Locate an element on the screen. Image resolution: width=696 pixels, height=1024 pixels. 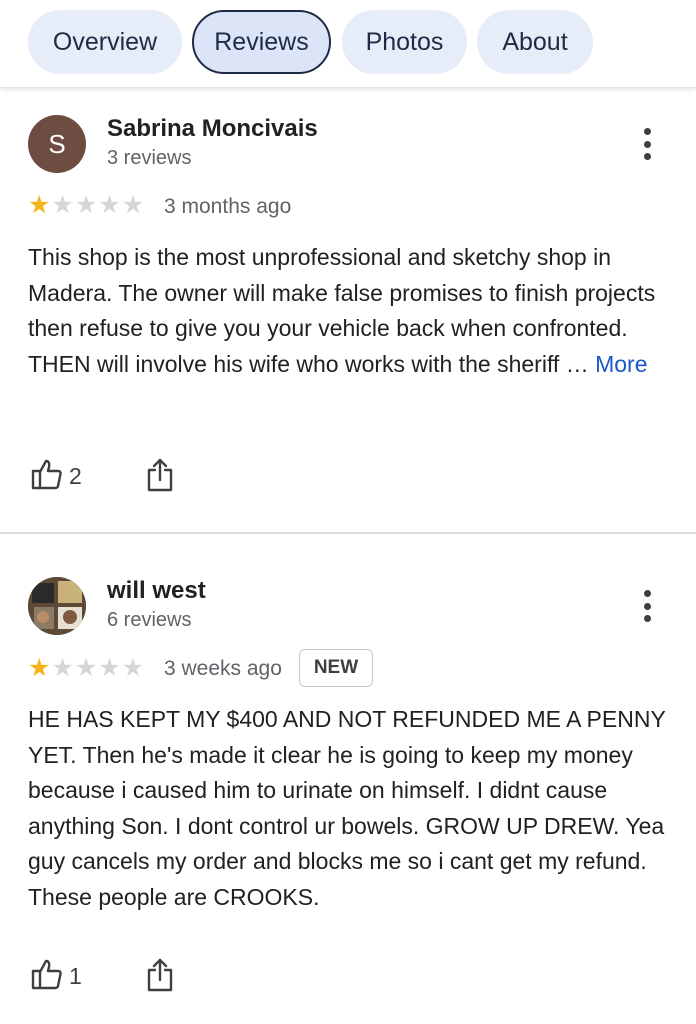
share-icon is located at coordinates (160, 977).